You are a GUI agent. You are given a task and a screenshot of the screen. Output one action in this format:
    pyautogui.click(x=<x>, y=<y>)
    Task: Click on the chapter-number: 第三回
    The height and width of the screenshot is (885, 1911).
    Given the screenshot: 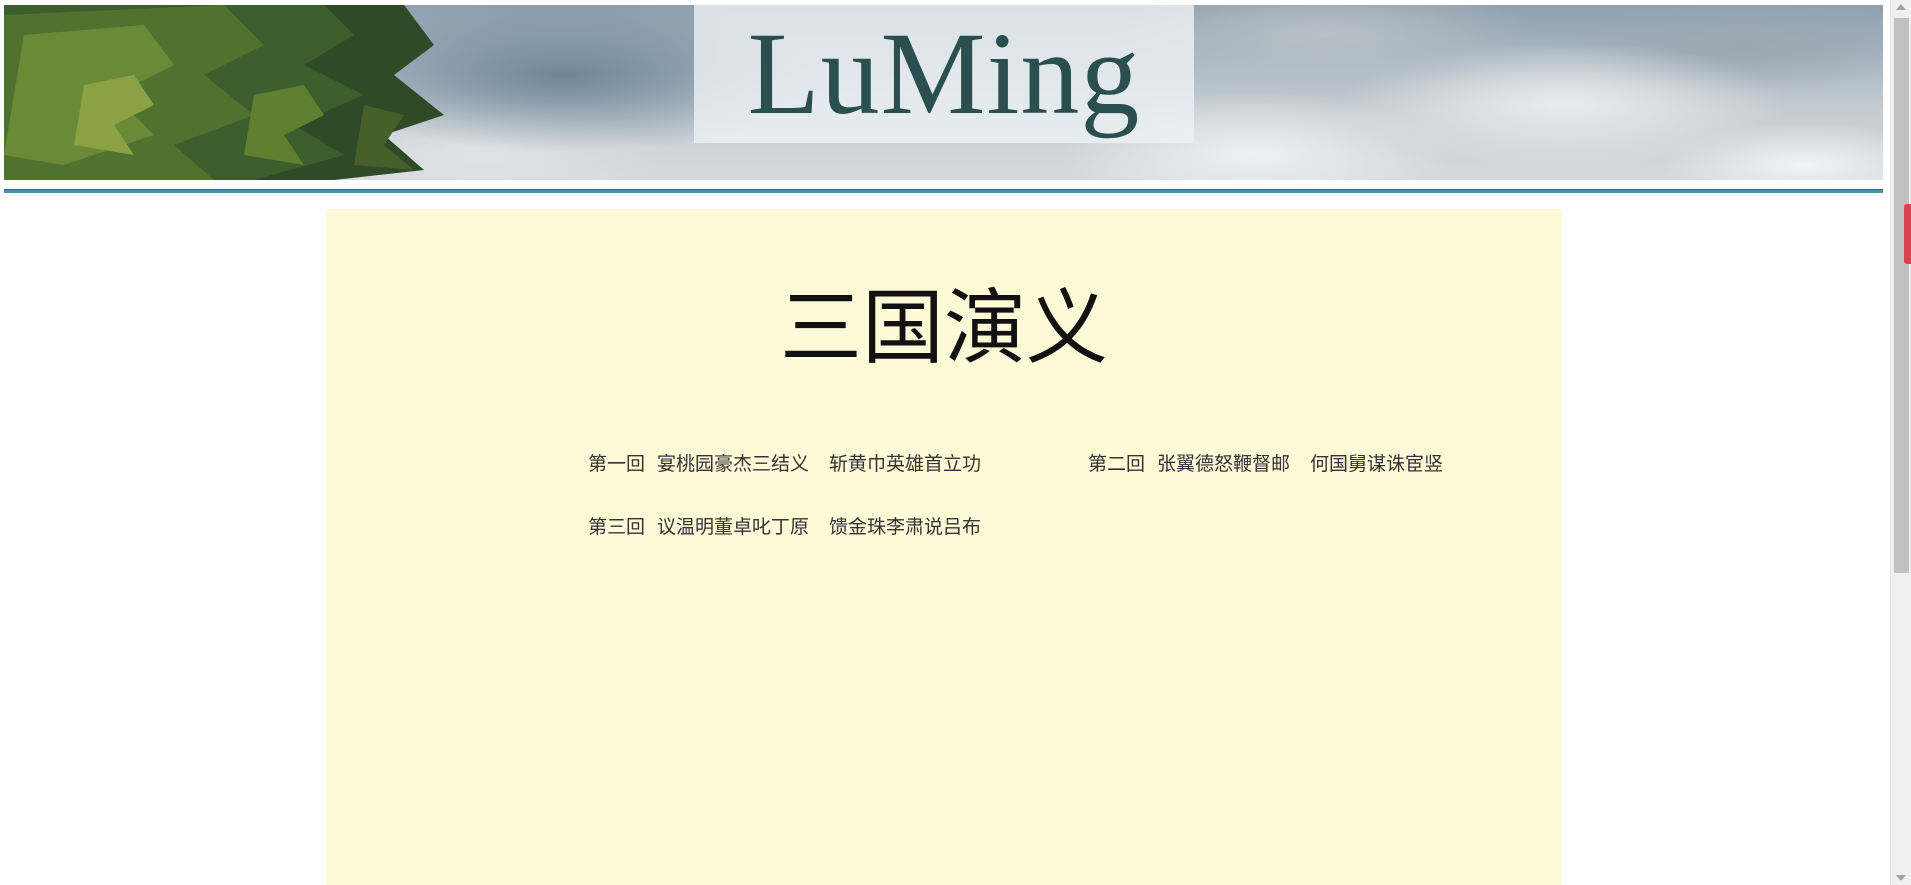 What is the action you would take?
    pyautogui.click(x=617, y=527)
    